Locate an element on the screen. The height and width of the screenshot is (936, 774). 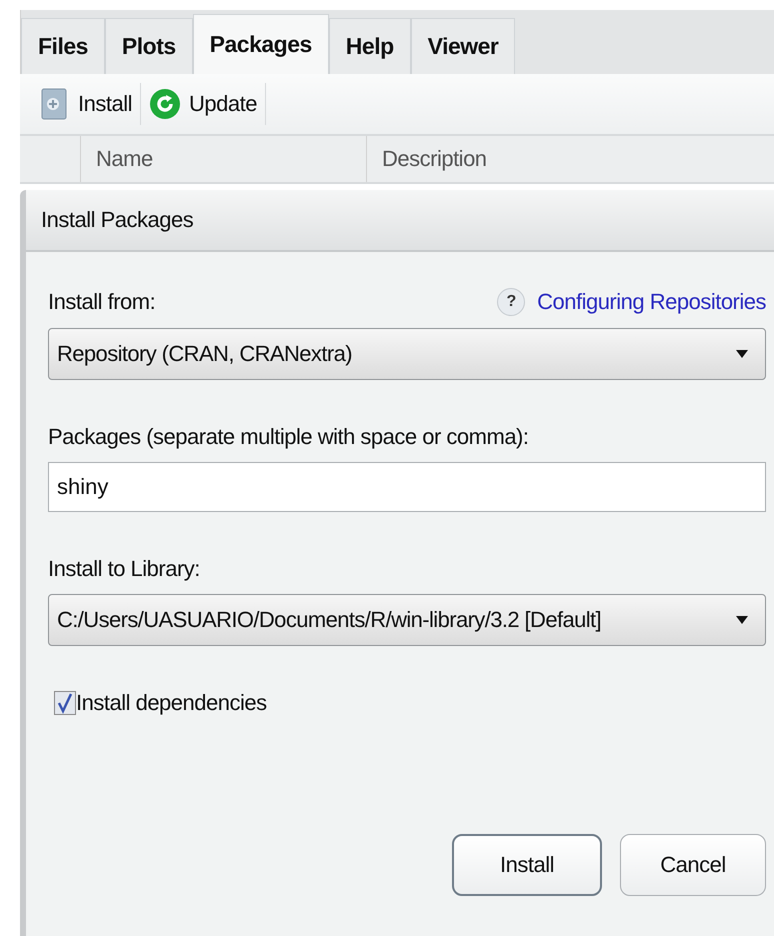
checkbox-label: Install dependencies is located at coordinates (171, 703).